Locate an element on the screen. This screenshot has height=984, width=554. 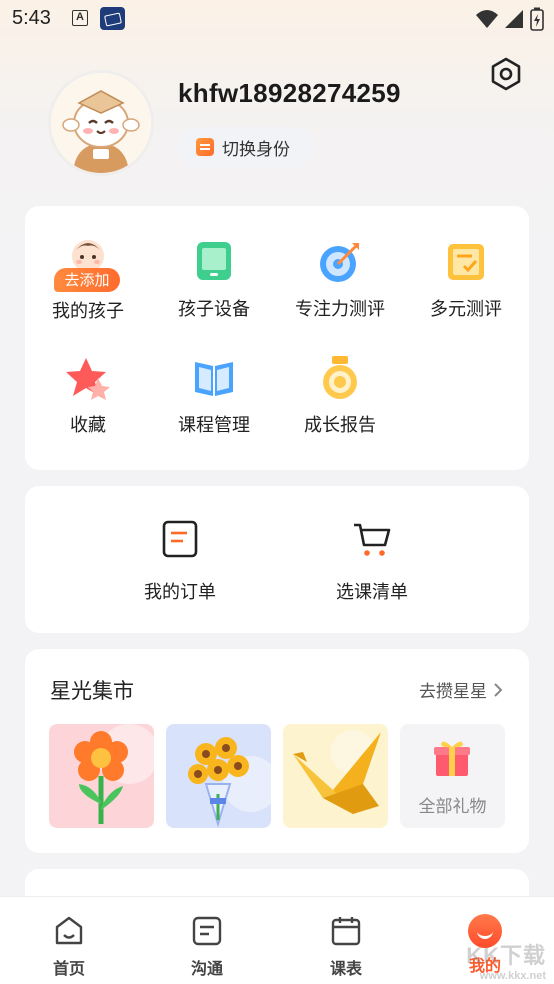
mascot-avatar-icon is located at coordinates (101, 123).